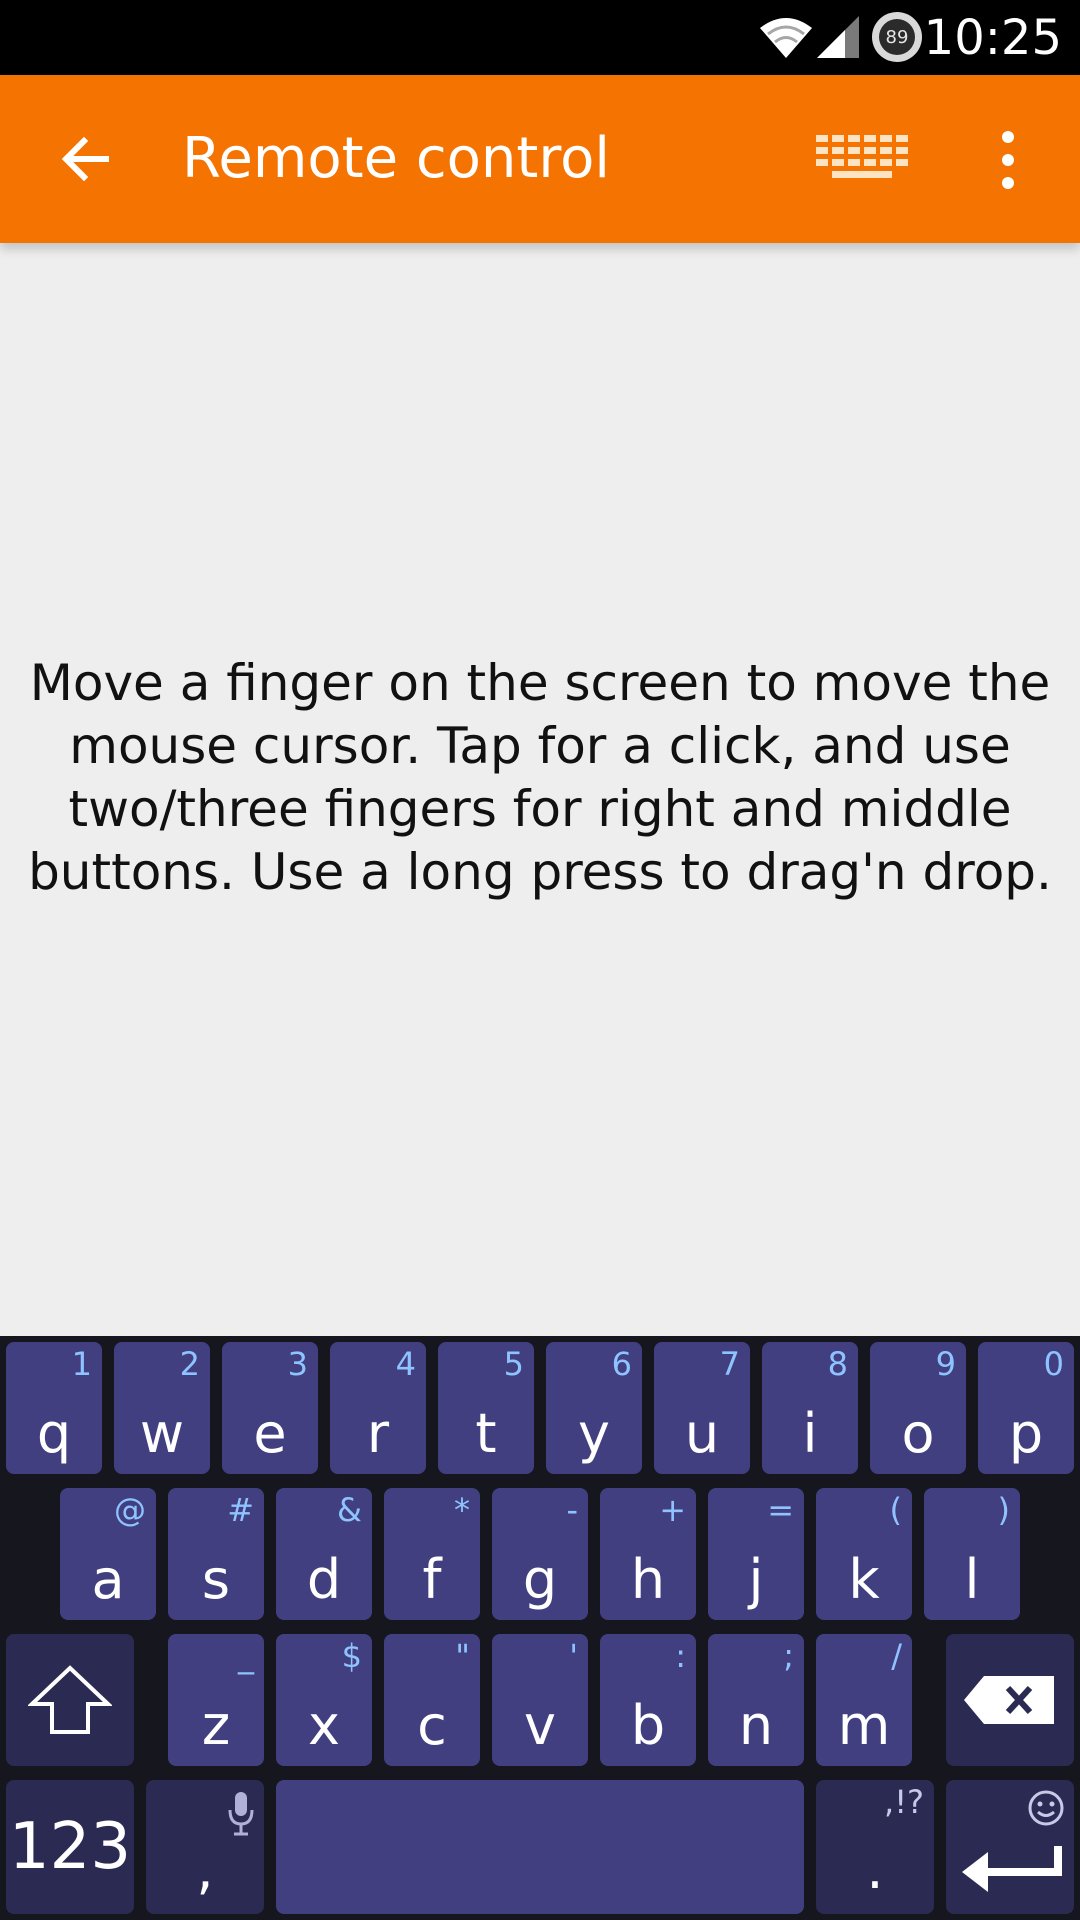 This screenshot has height=1920, width=1080. I want to click on key-r: 4 r, so click(378, 1408).